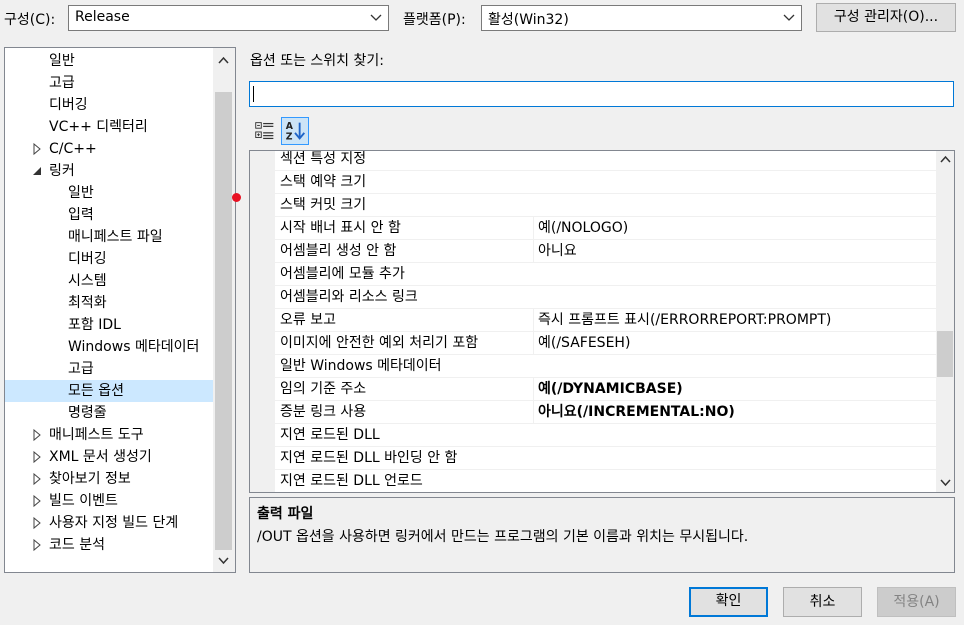 The height and width of the screenshot is (625, 964). I want to click on cancel-button: 취소, so click(822, 602).